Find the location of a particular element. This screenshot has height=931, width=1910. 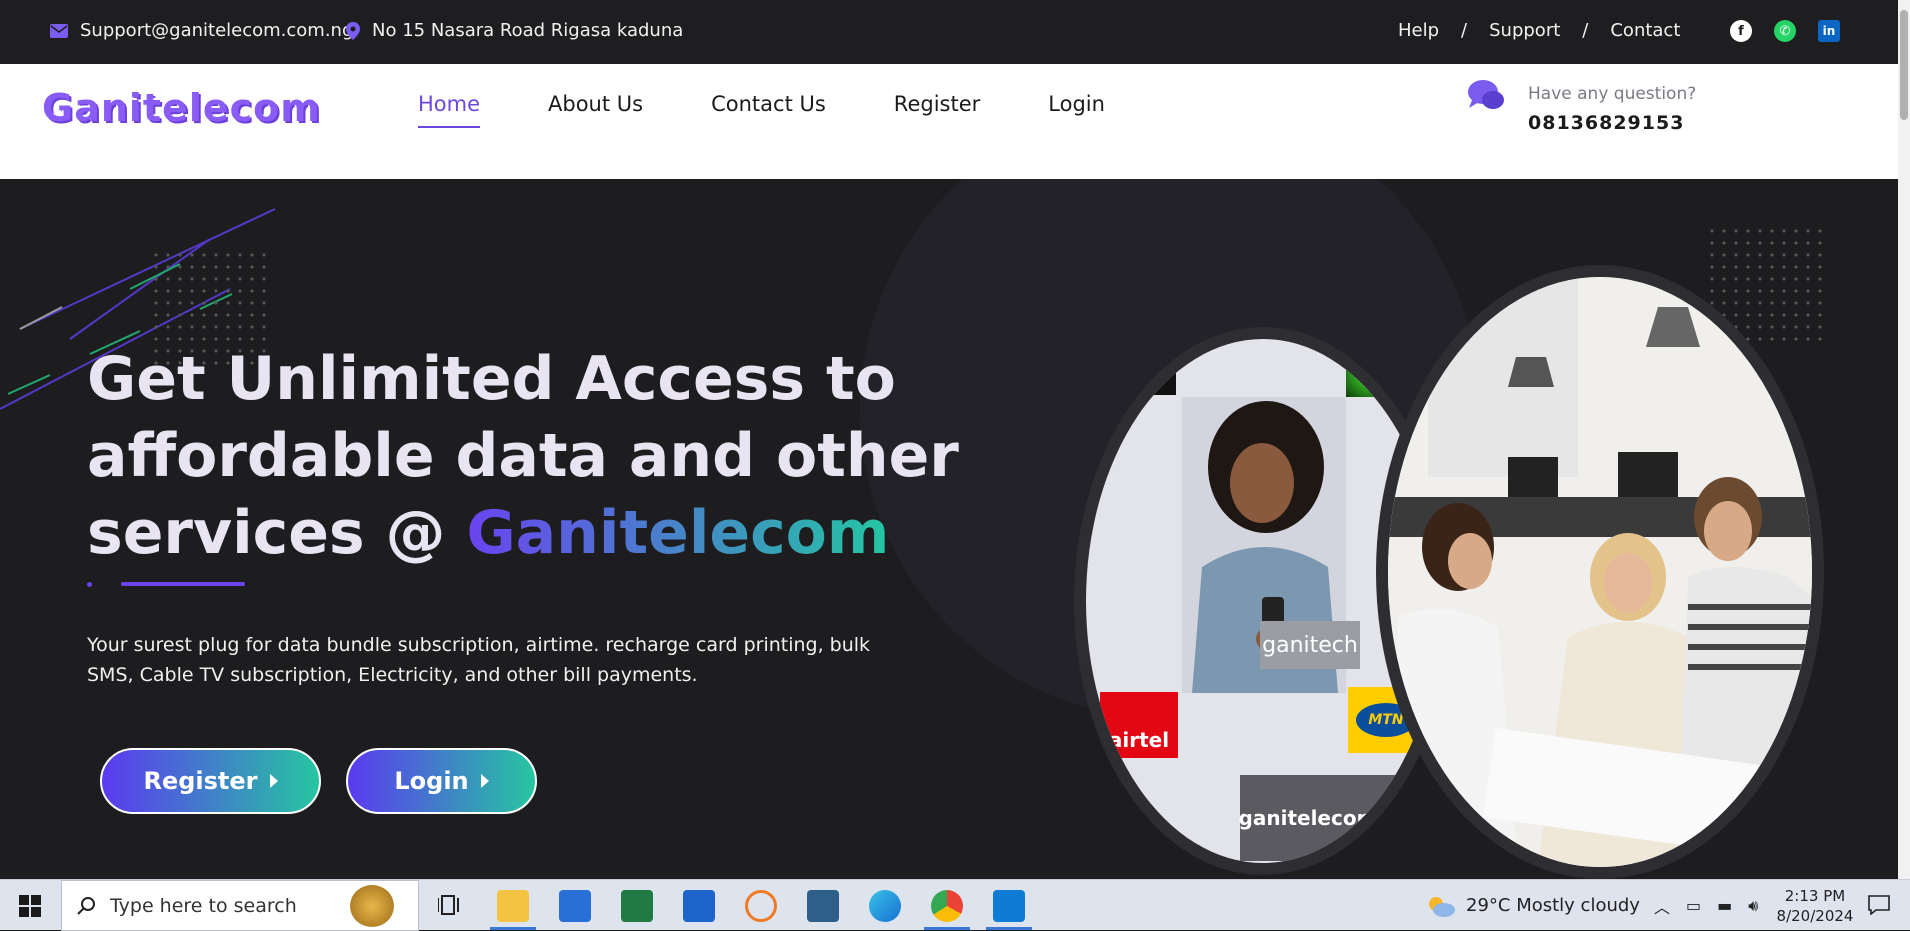

airtel-logo: airtel is located at coordinates (1139, 725).